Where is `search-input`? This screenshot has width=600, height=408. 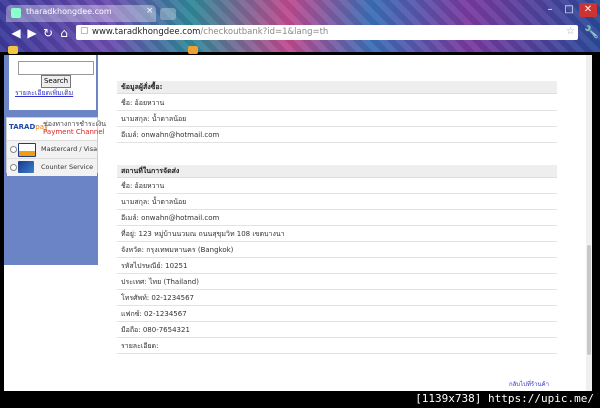 search-input is located at coordinates (56, 68).